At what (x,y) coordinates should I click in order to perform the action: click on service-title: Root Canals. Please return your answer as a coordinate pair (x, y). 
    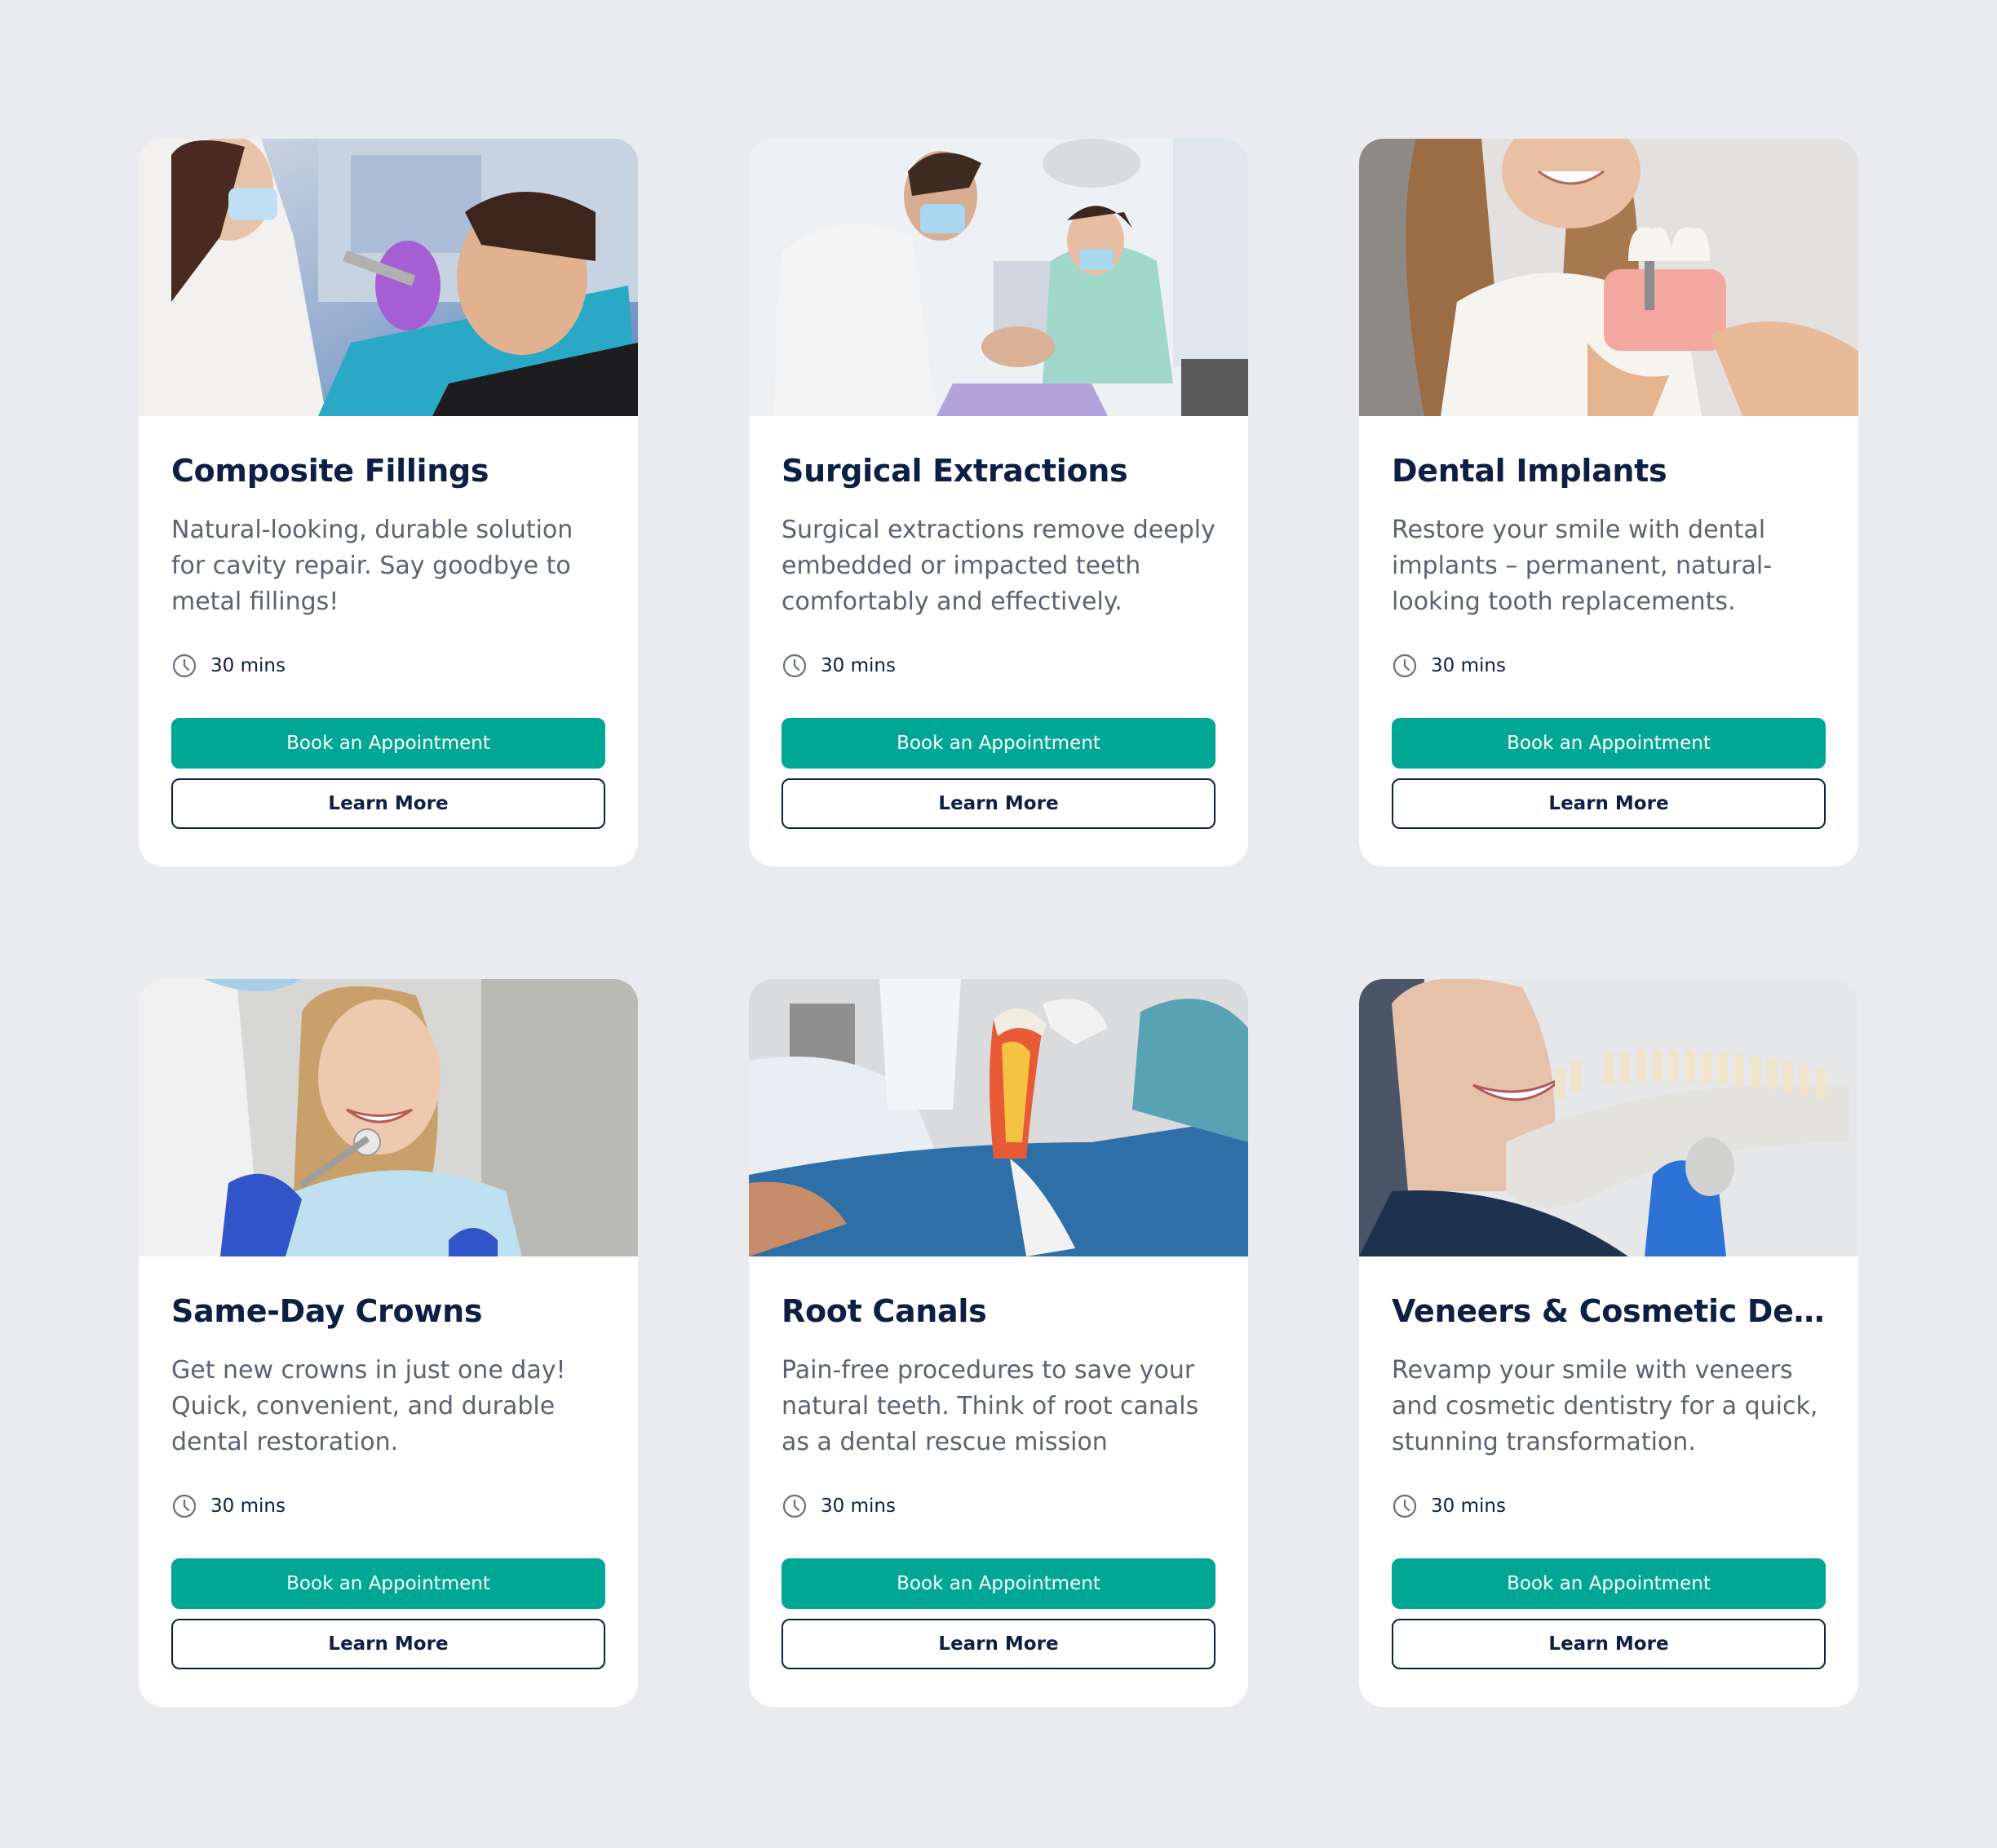
    Looking at the image, I should click on (885, 1311).